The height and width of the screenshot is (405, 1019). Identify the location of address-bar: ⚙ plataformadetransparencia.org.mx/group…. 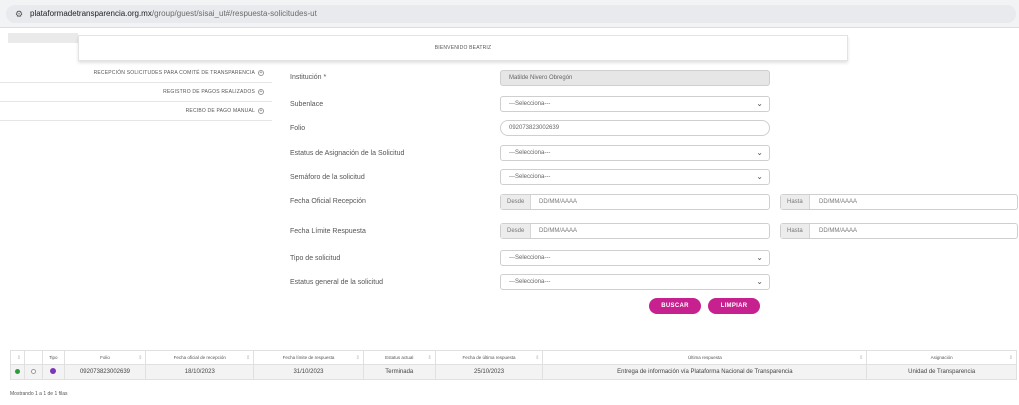
(511, 14).